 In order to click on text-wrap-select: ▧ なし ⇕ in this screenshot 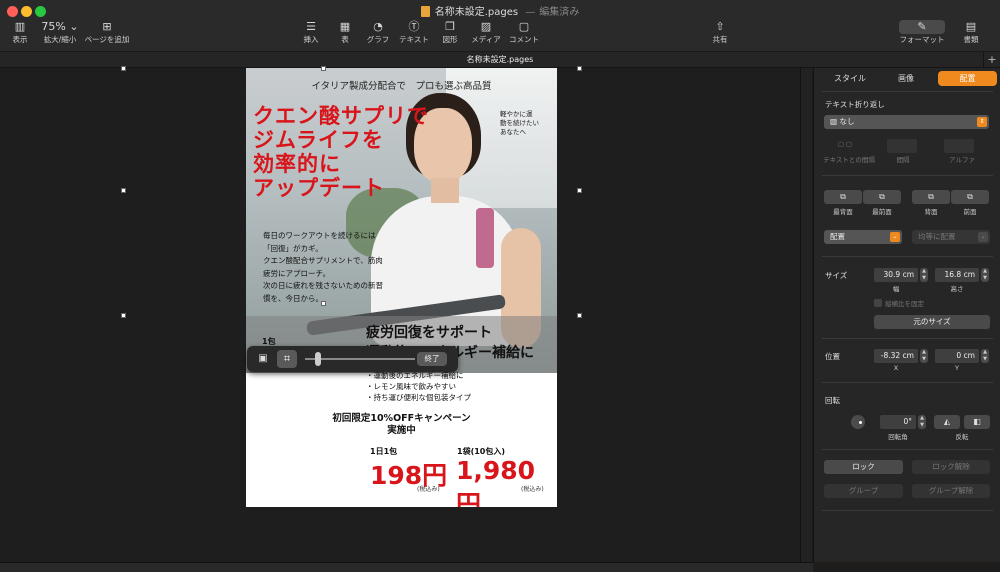, I will do `click(906, 122)`.